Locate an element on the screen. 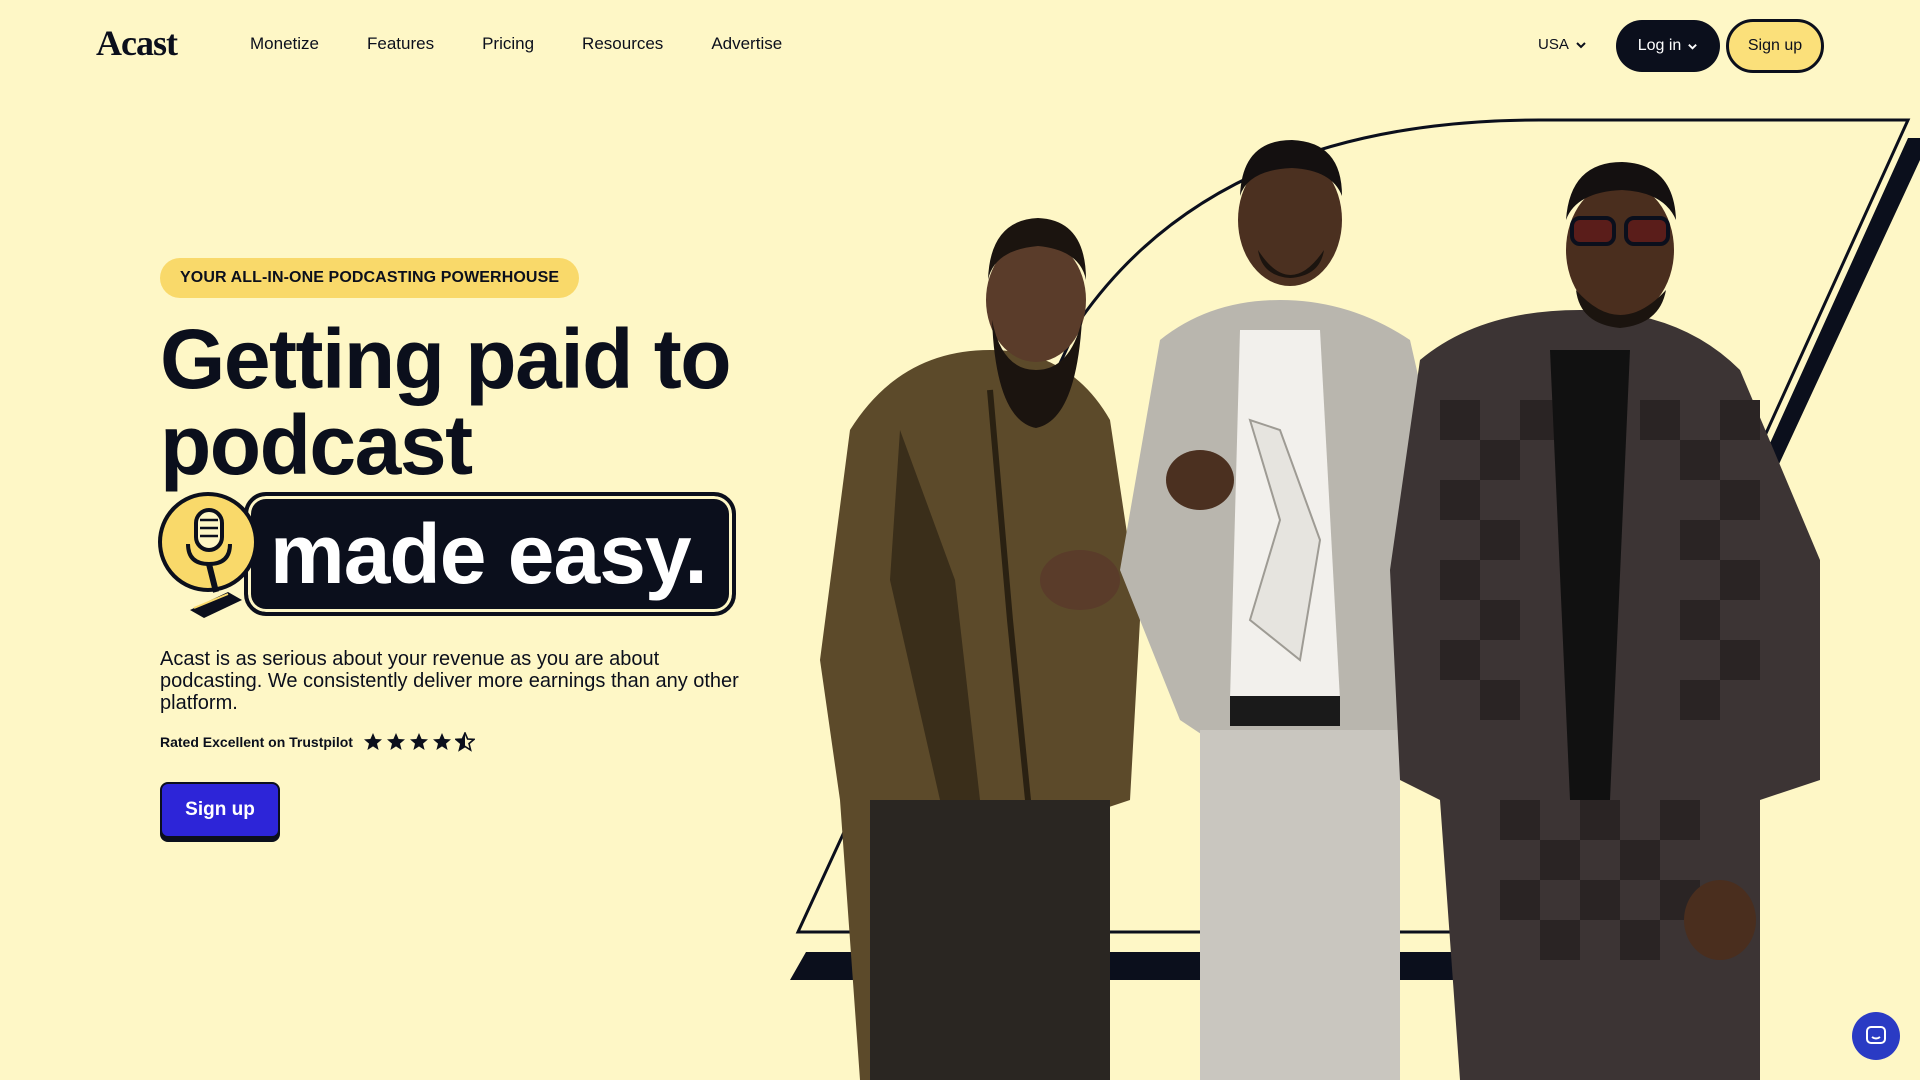 The height and width of the screenshot is (1080, 1920). header-signup-button: Sign up is located at coordinates (1775, 46).